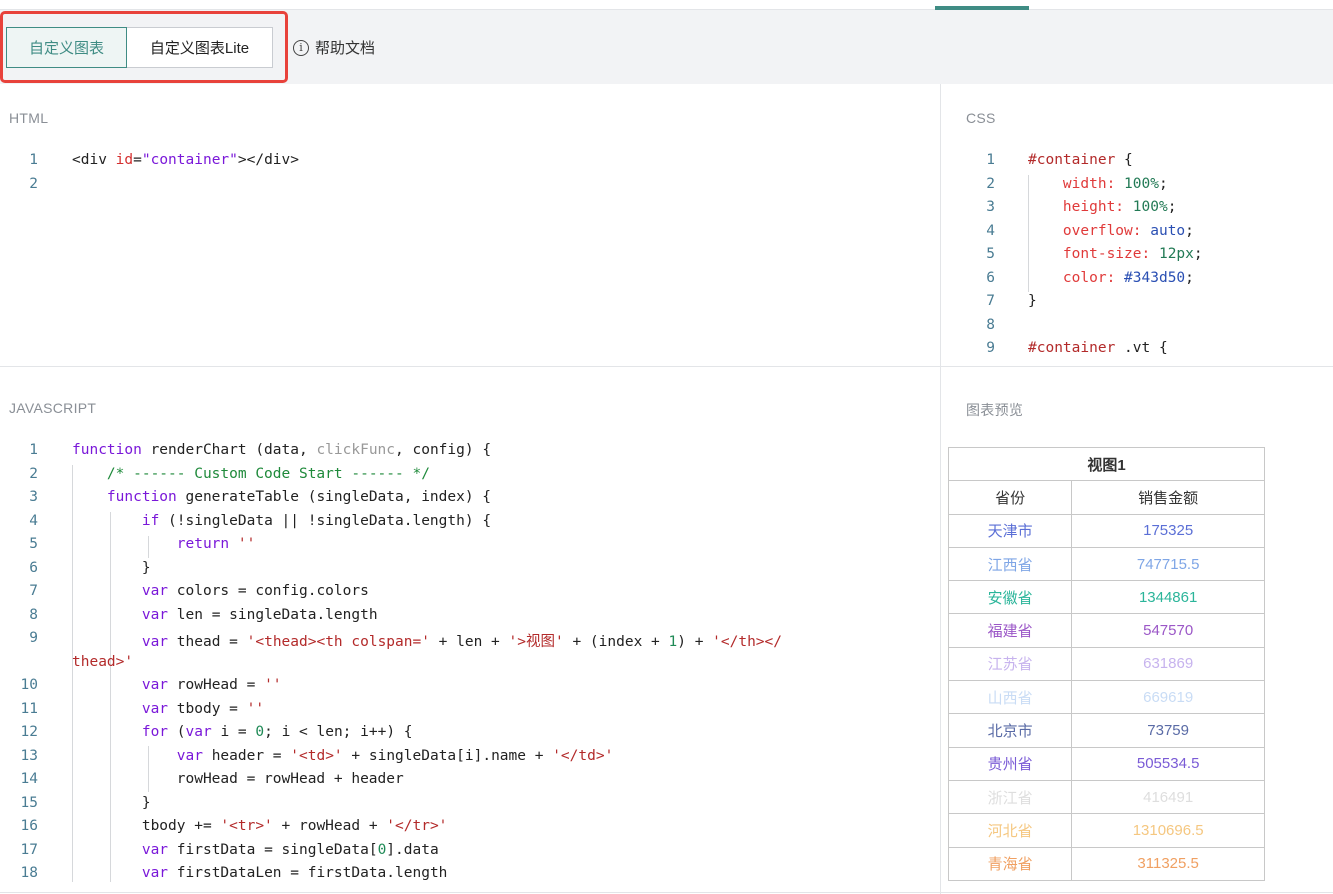 This screenshot has height=894, width=1333. I want to click on sales-cell: 747715.5, so click(1168, 564).